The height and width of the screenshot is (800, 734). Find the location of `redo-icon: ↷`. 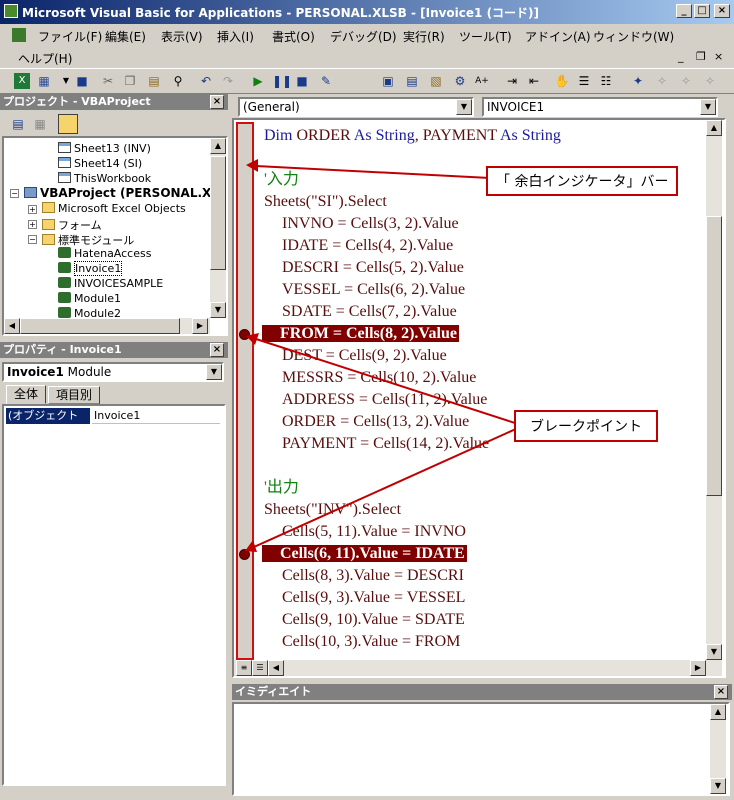

redo-icon: ↷ is located at coordinates (228, 81).